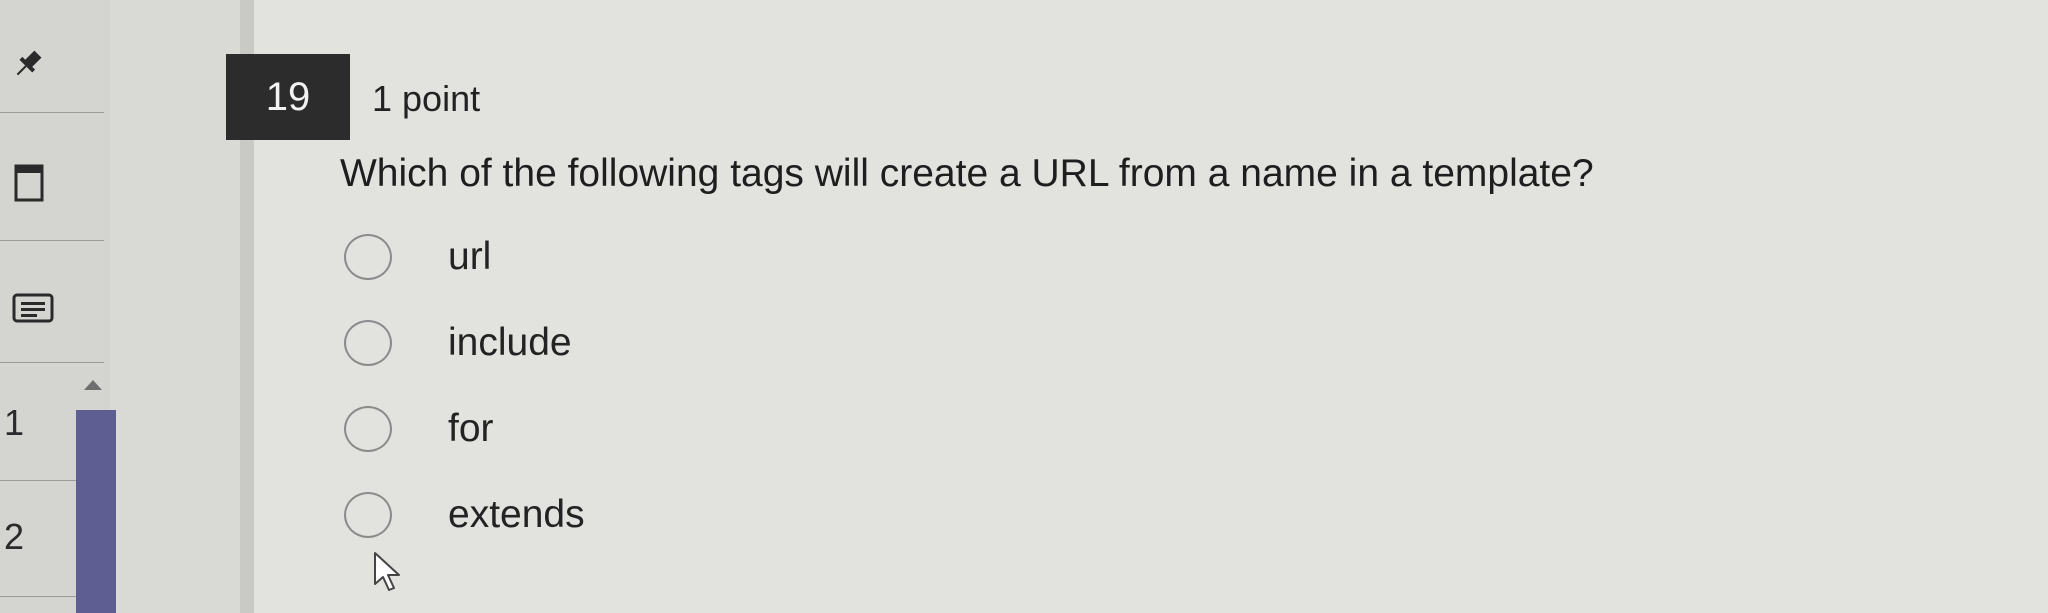 The height and width of the screenshot is (613, 2048). I want to click on answer-option-for: for, so click(419, 429).